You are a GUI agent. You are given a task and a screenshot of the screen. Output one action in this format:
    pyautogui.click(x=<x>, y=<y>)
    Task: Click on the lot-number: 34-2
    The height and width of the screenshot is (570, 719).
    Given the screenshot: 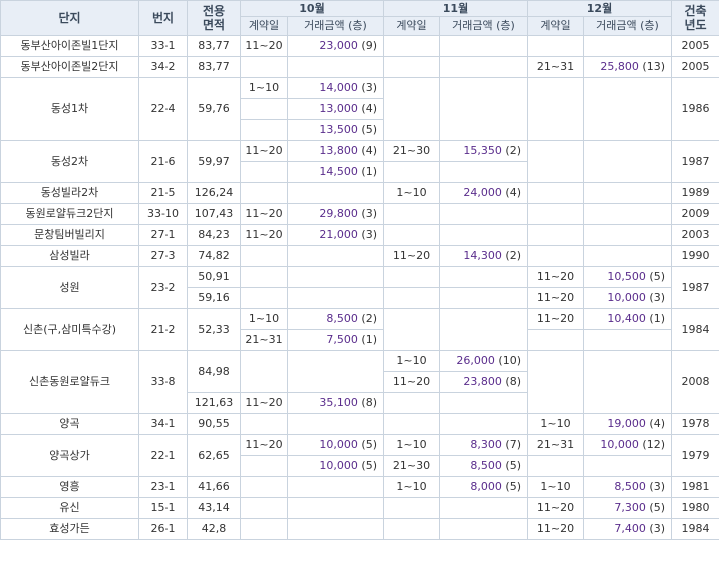 What is the action you would take?
    pyautogui.click(x=163, y=67)
    